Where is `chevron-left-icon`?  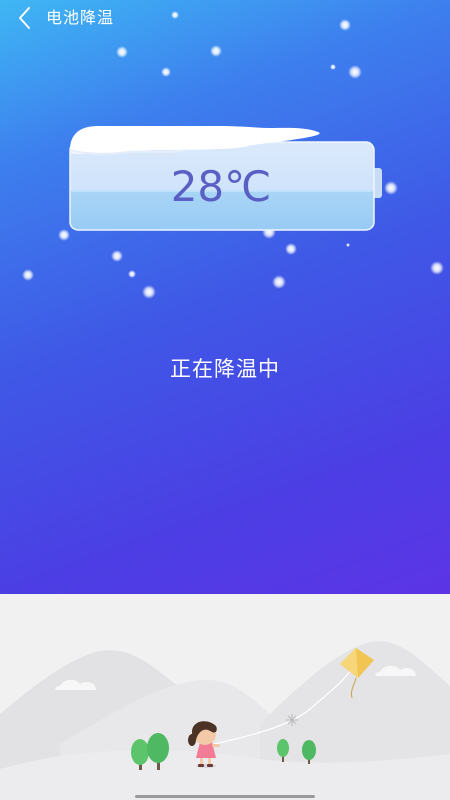
chevron-left-icon is located at coordinates (24, 18).